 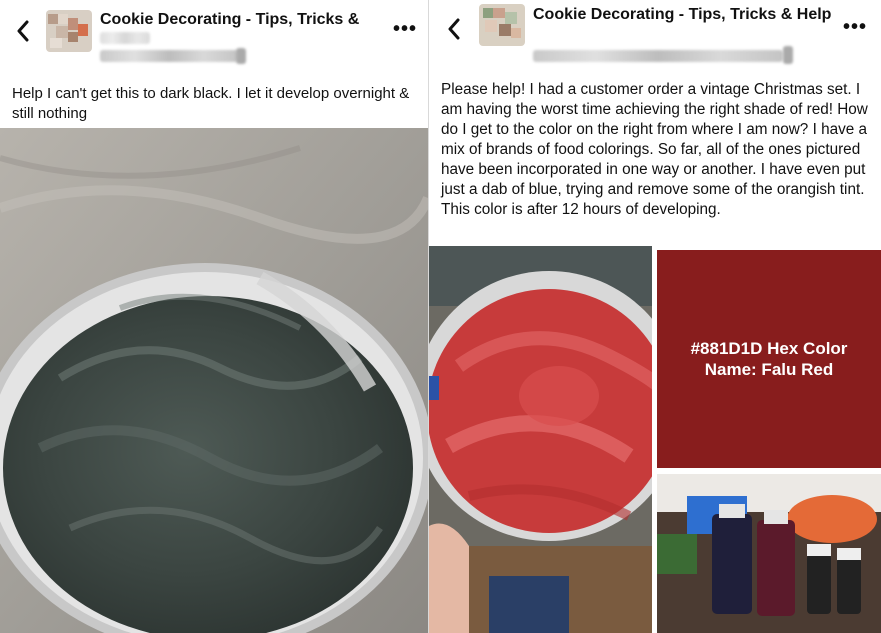 I want to click on group-title: Cookie Decorating - Tips, Tricks &, so click(x=240, y=19).